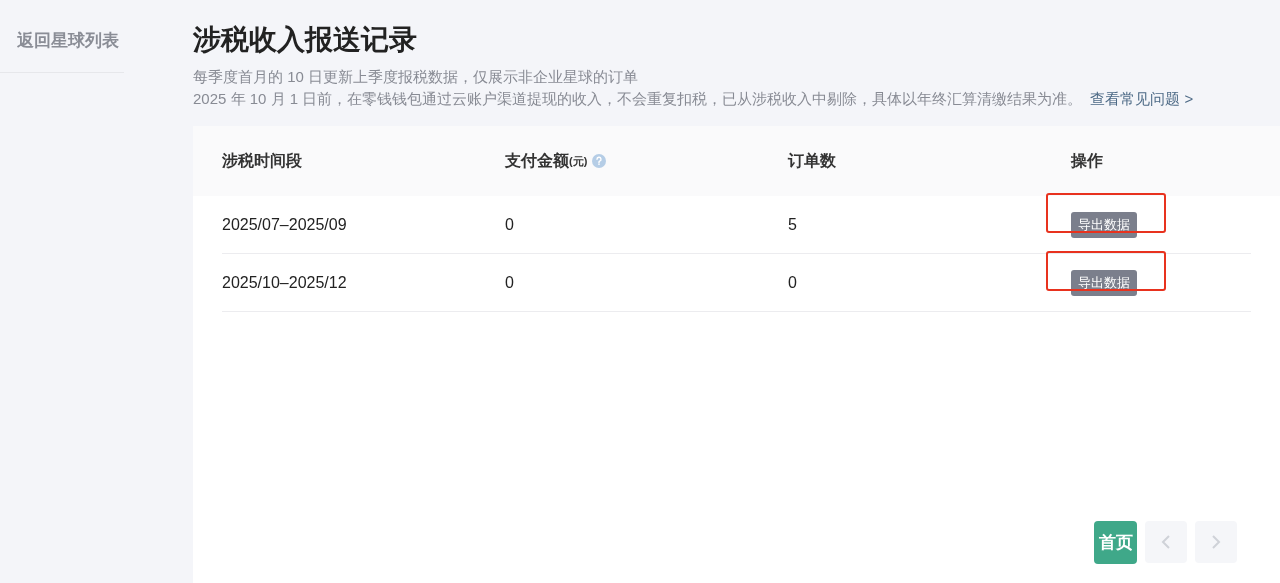 The image size is (1280, 583). What do you see at coordinates (284, 224) in the screenshot?
I see `table-cell: 2025/07–2025/09` at bounding box center [284, 224].